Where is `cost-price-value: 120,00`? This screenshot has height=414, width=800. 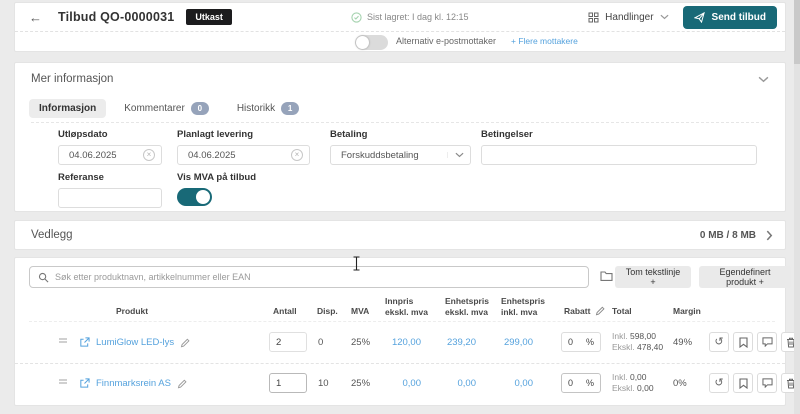
cost-price-value: 120,00 is located at coordinates (396, 342).